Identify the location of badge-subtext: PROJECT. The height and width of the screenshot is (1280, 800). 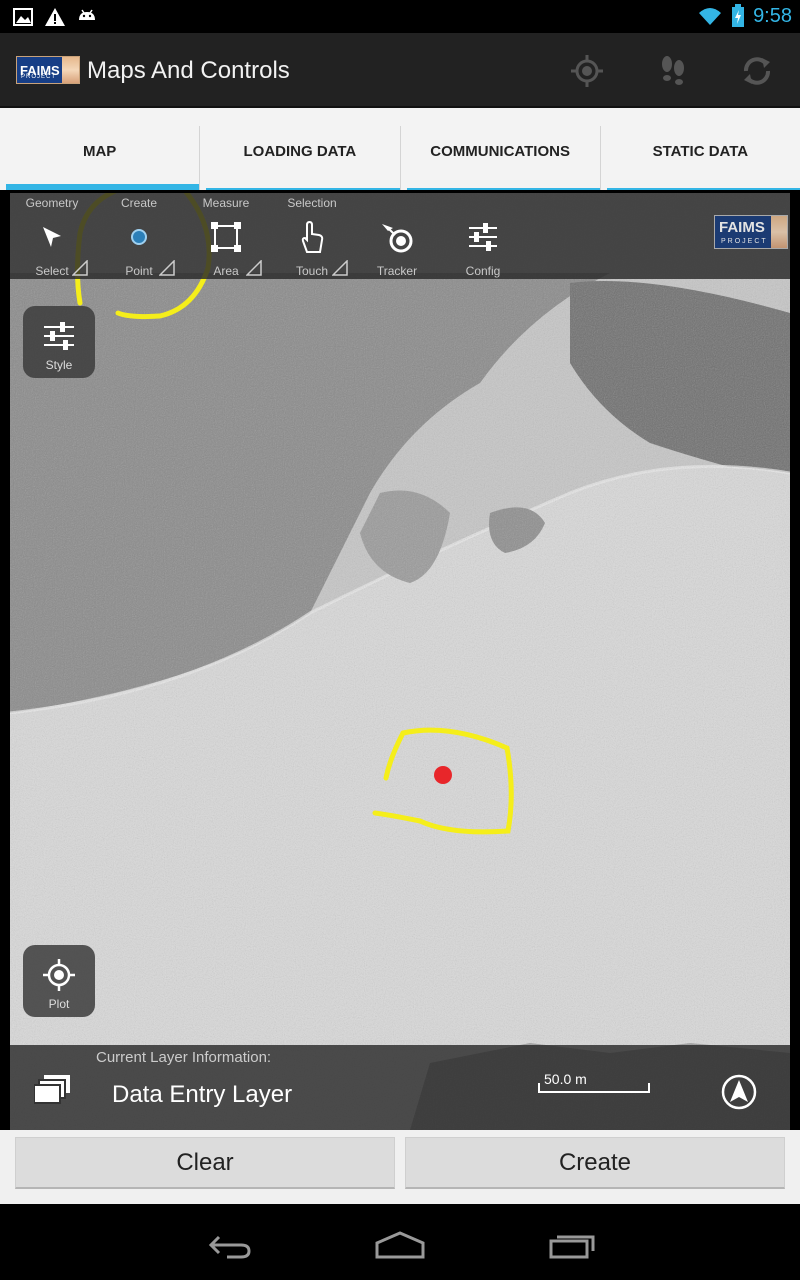
(744, 241).